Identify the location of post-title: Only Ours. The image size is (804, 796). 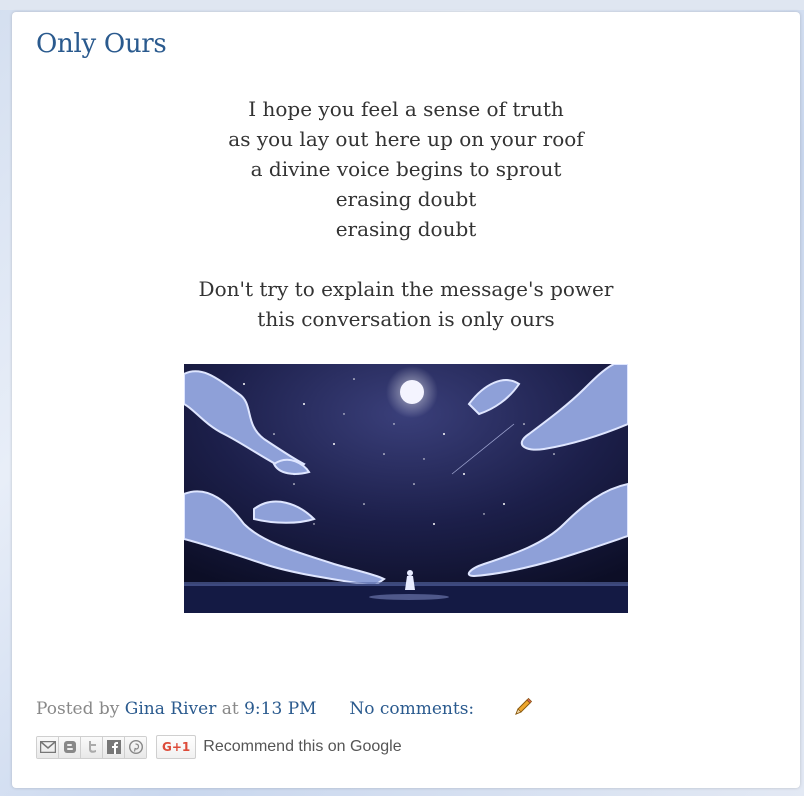
(101, 44).